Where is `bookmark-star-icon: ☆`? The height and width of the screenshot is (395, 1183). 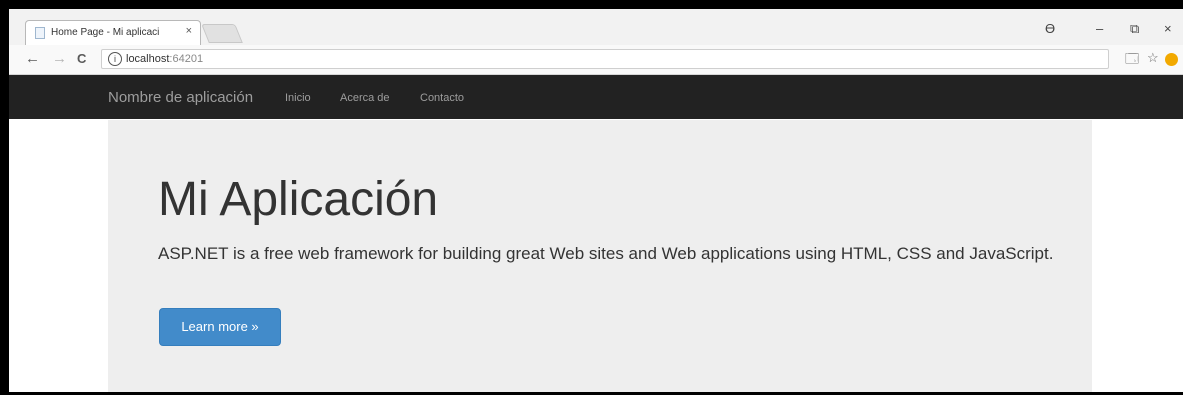
bookmark-star-icon: ☆ is located at coordinates (1153, 58).